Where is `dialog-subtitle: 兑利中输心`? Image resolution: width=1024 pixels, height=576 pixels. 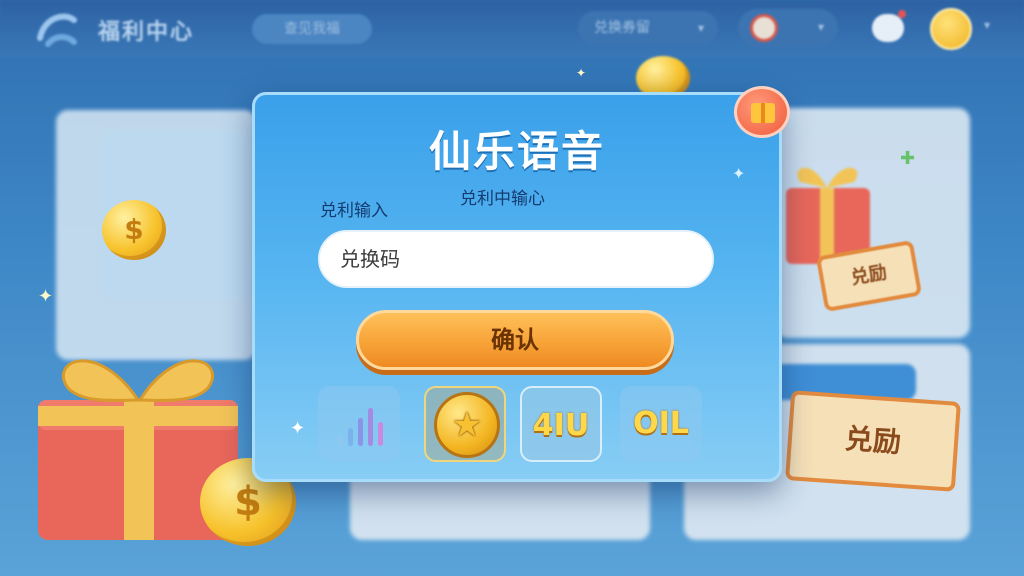 dialog-subtitle: 兑利中输心 is located at coordinates (502, 199).